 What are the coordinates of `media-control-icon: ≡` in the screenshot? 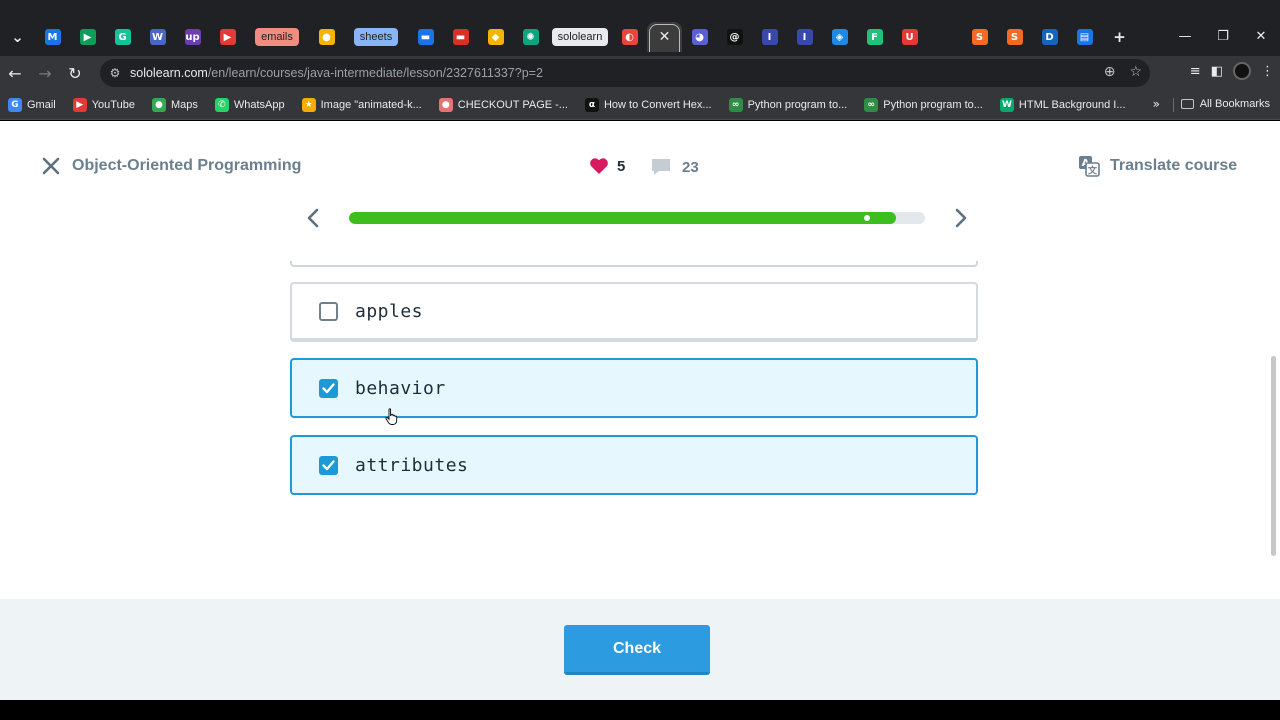 It's located at (1195, 71).